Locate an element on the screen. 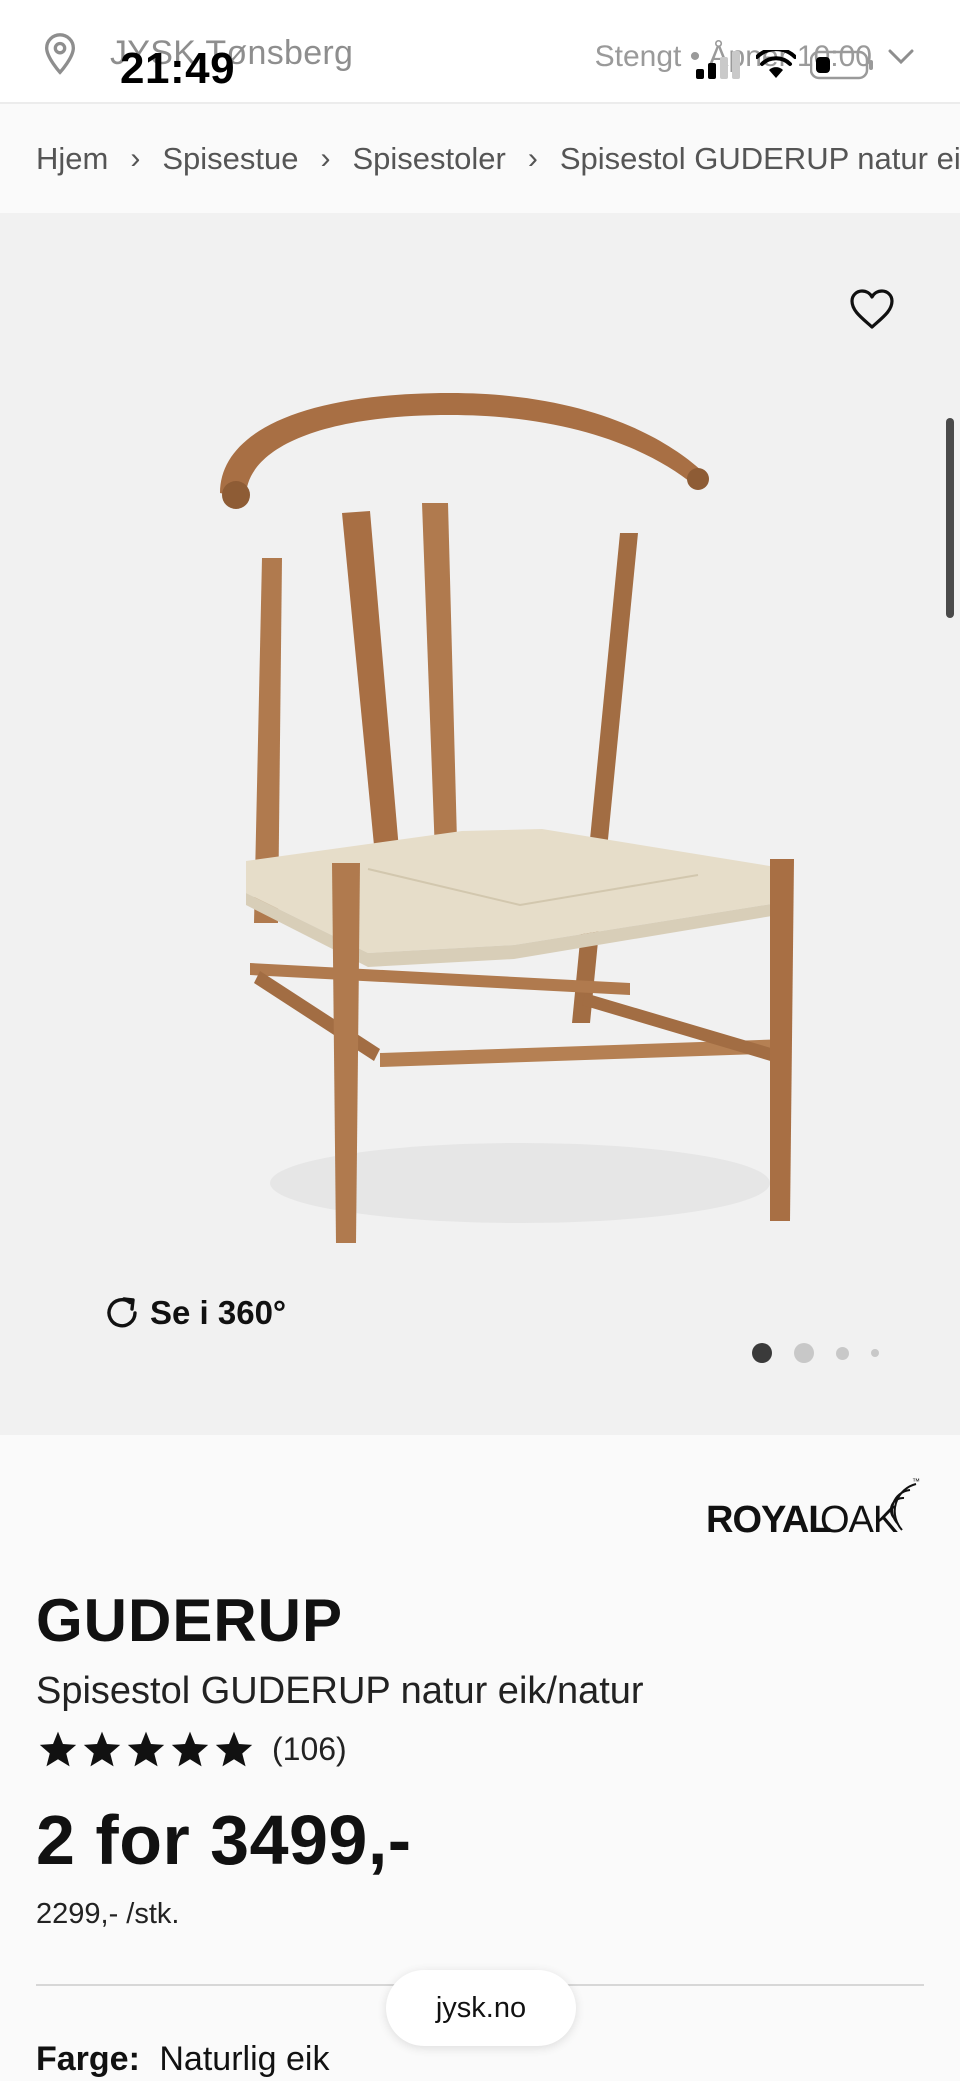 Image resolution: width=960 pixels, height=2081 pixels. breadcrumb-dining-chairs: Spisestoler is located at coordinates (428, 159).